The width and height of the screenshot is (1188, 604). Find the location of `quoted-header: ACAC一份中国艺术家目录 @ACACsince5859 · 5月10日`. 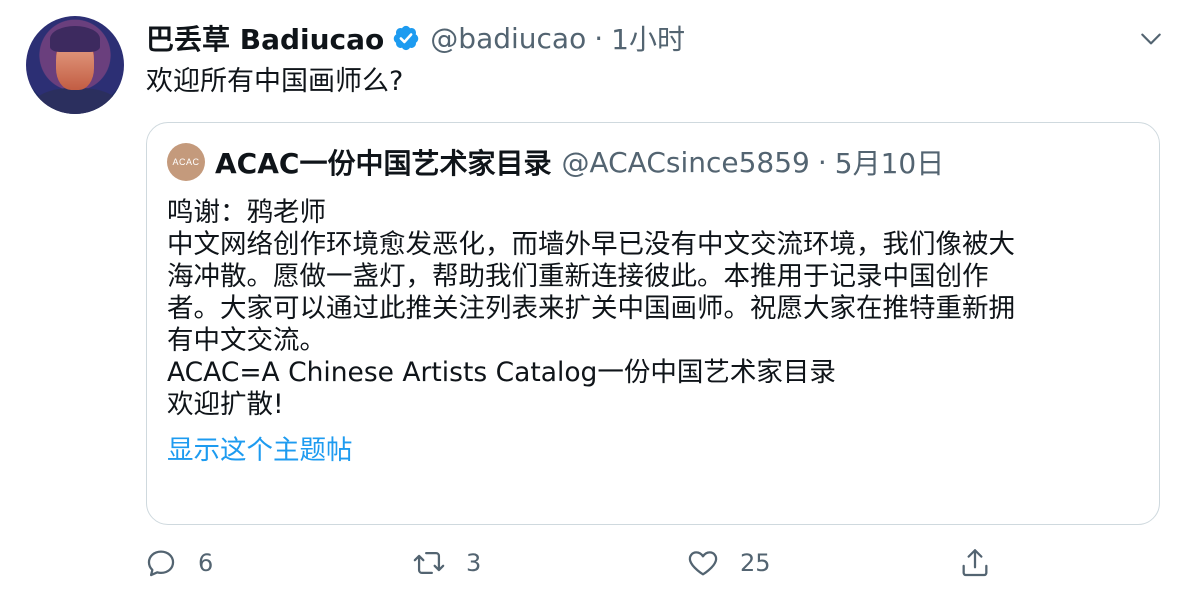

quoted-header: ACAC一份中国艺术家目录 @ACACsince5859 · 5月10日 is located at coordinates (579, 162).